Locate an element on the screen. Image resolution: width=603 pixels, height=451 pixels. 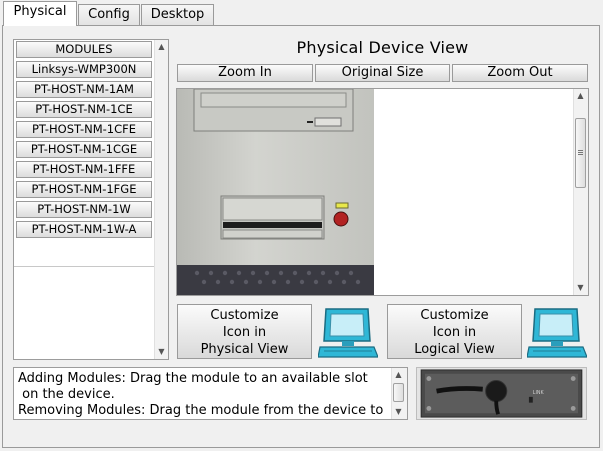
tab-config: Config is located at coordinates (109, 14).